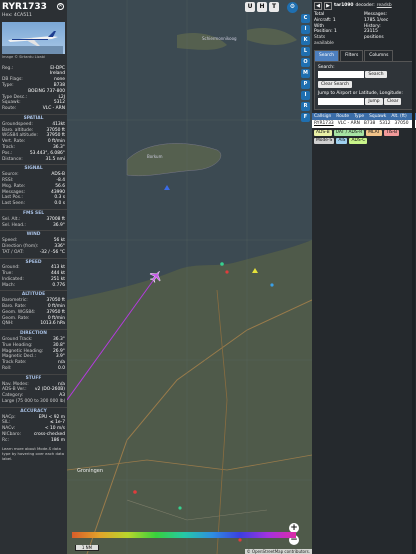 This screenshot has height=554, width=416. What do you see at coordinates (8, 85) in the screenshot?
I see `info-key: Type:` at bounding box center [8, 85].